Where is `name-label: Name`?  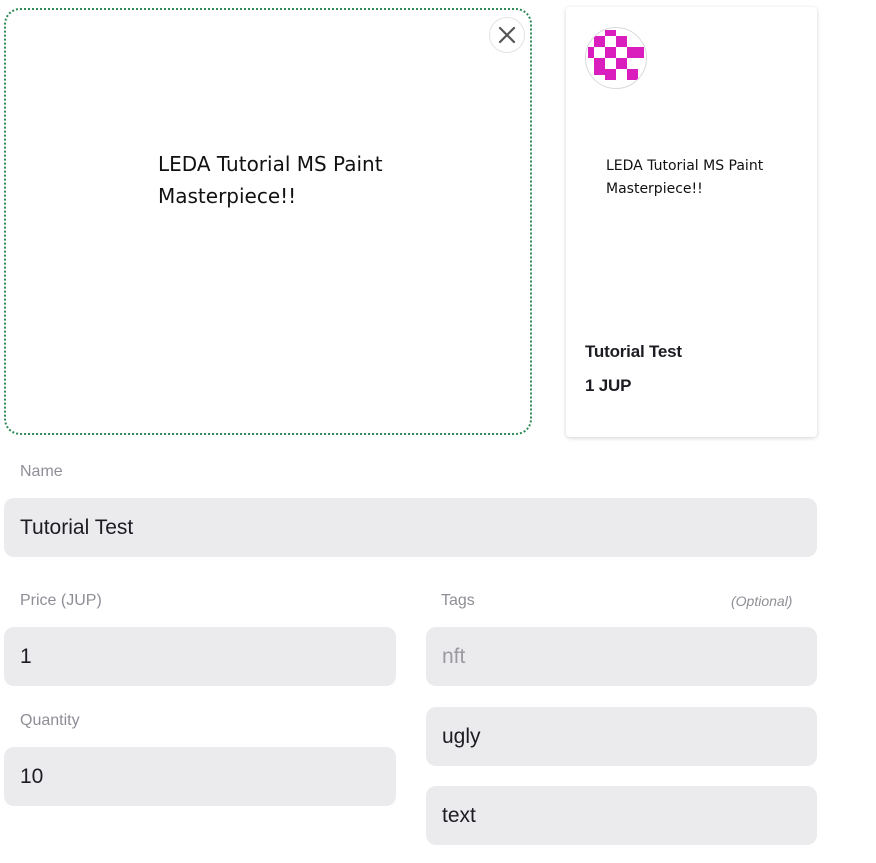
name-label: Name is located at coordinates (41, 471).